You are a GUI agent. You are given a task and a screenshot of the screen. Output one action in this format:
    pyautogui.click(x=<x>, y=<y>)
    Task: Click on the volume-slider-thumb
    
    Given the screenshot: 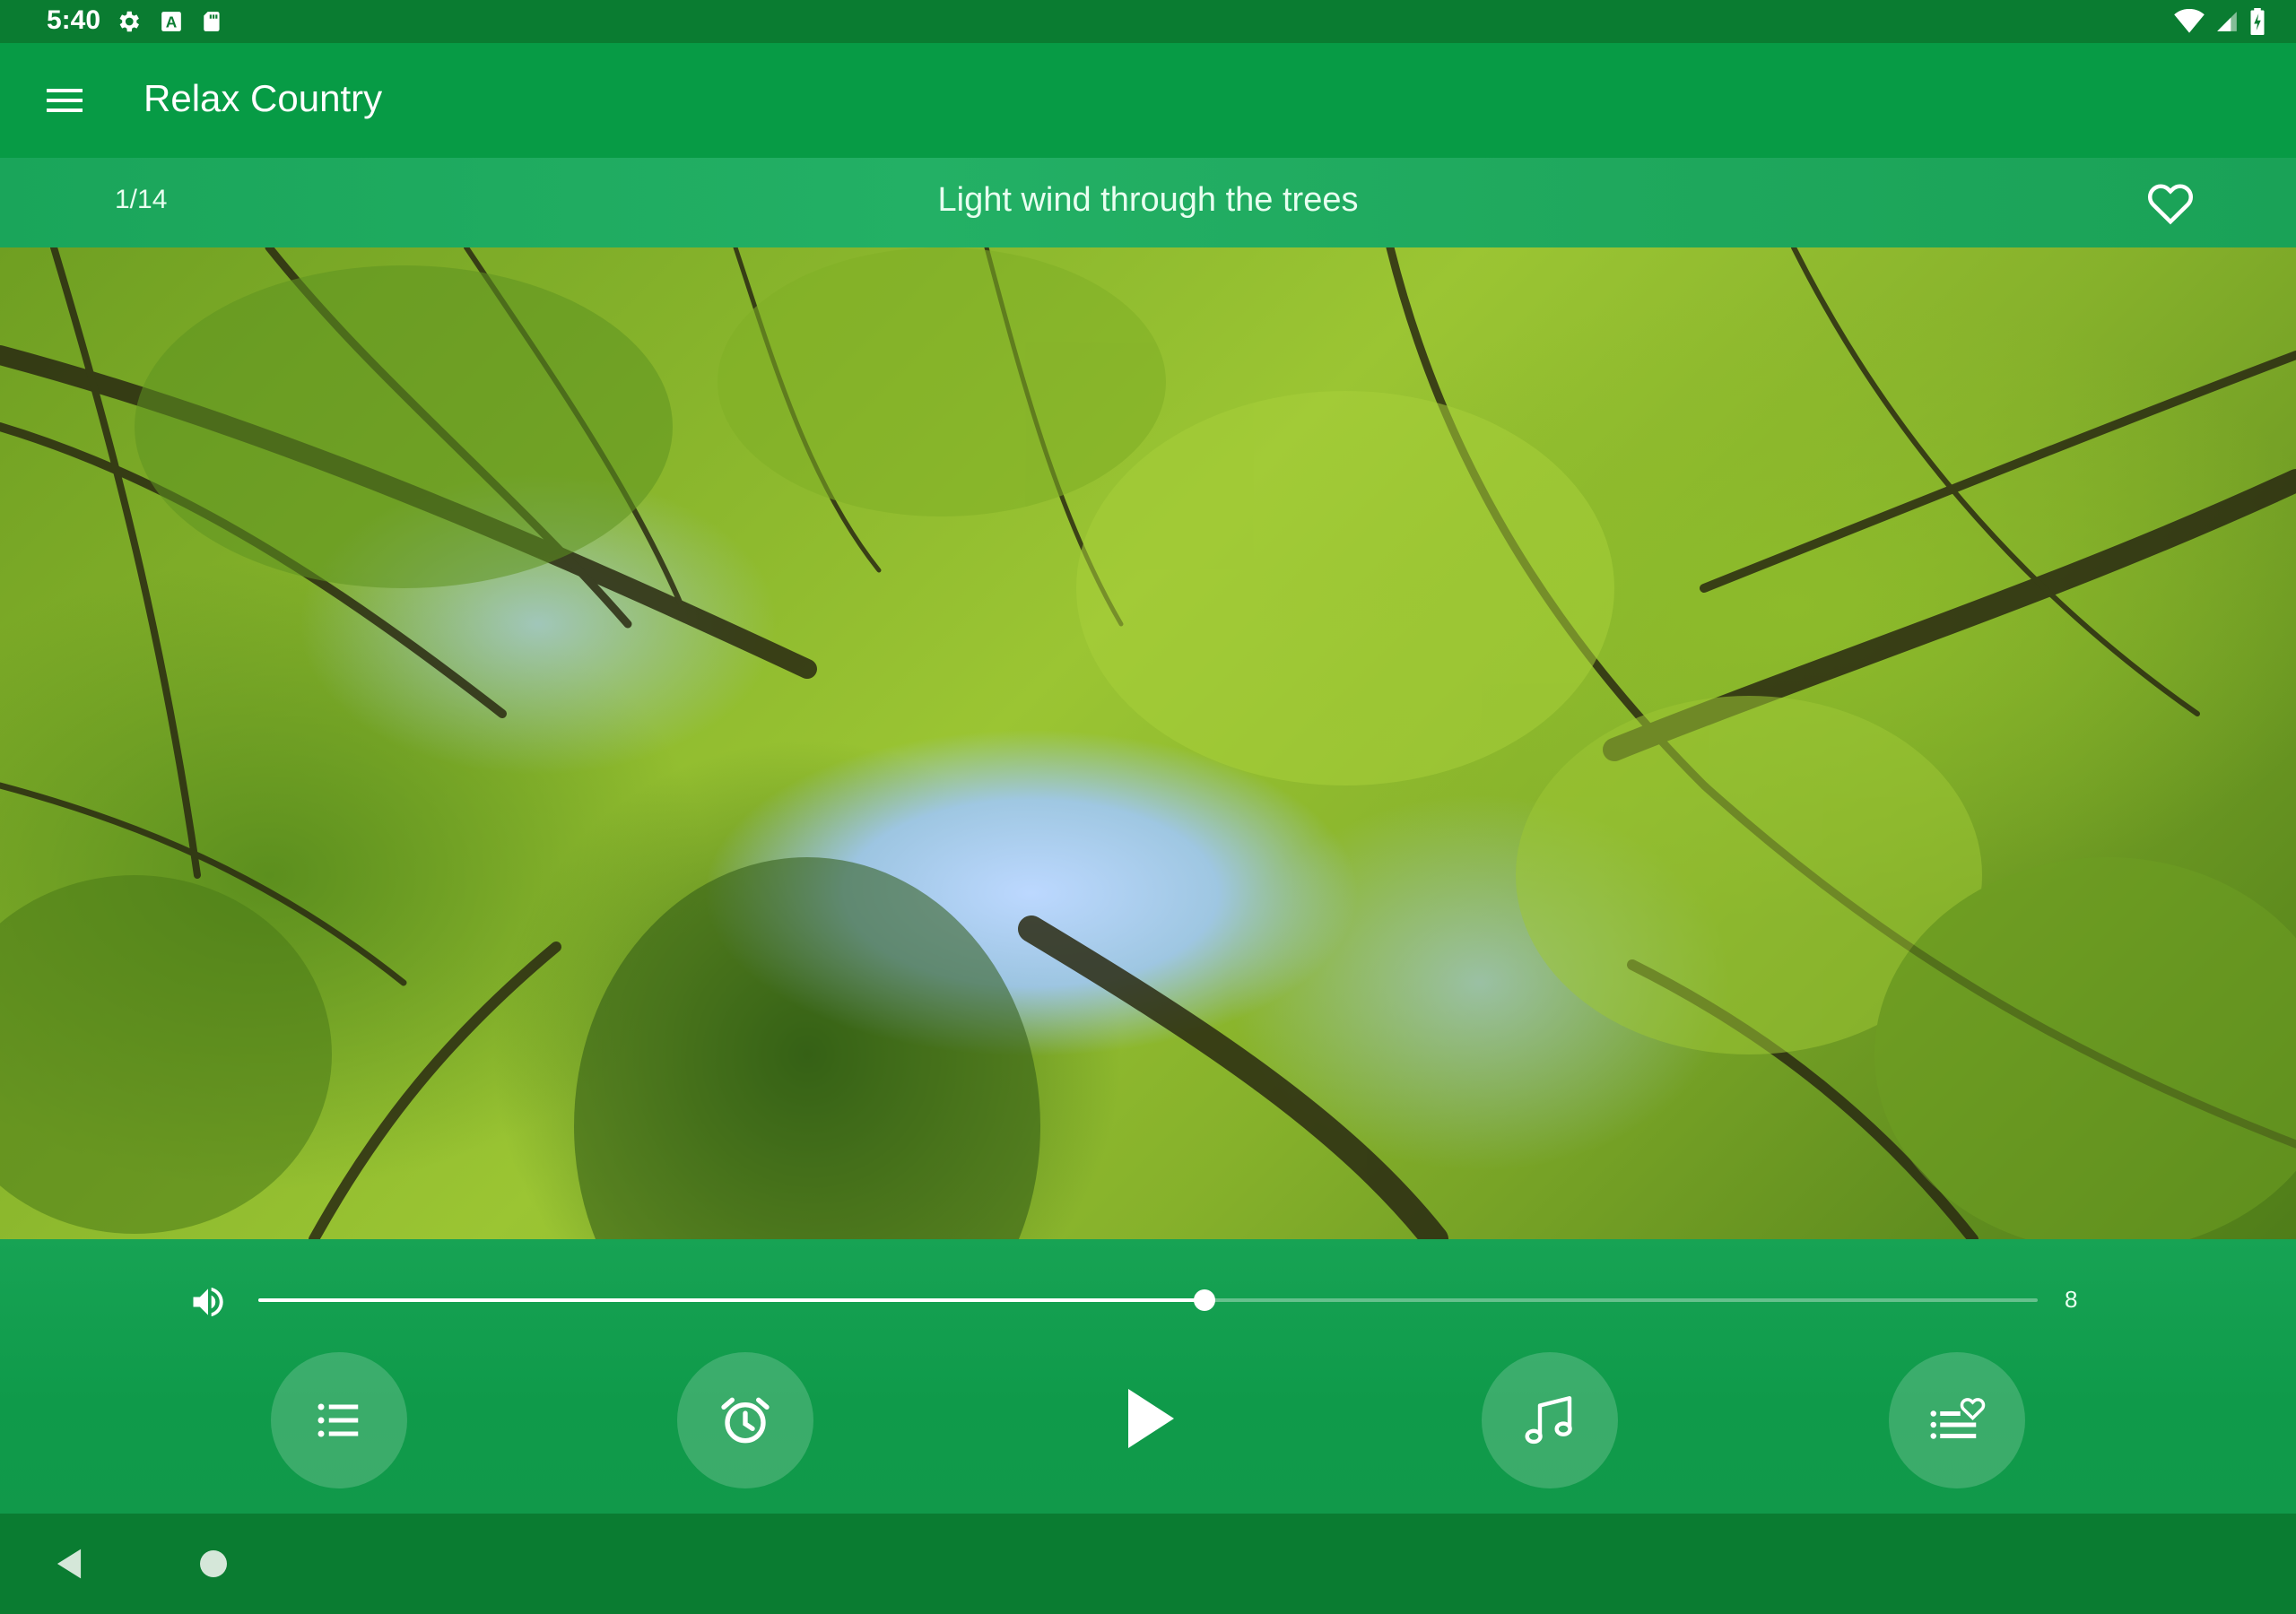 What is the action you would take?
    pyautogui.click(x=1205, y=1300)
    